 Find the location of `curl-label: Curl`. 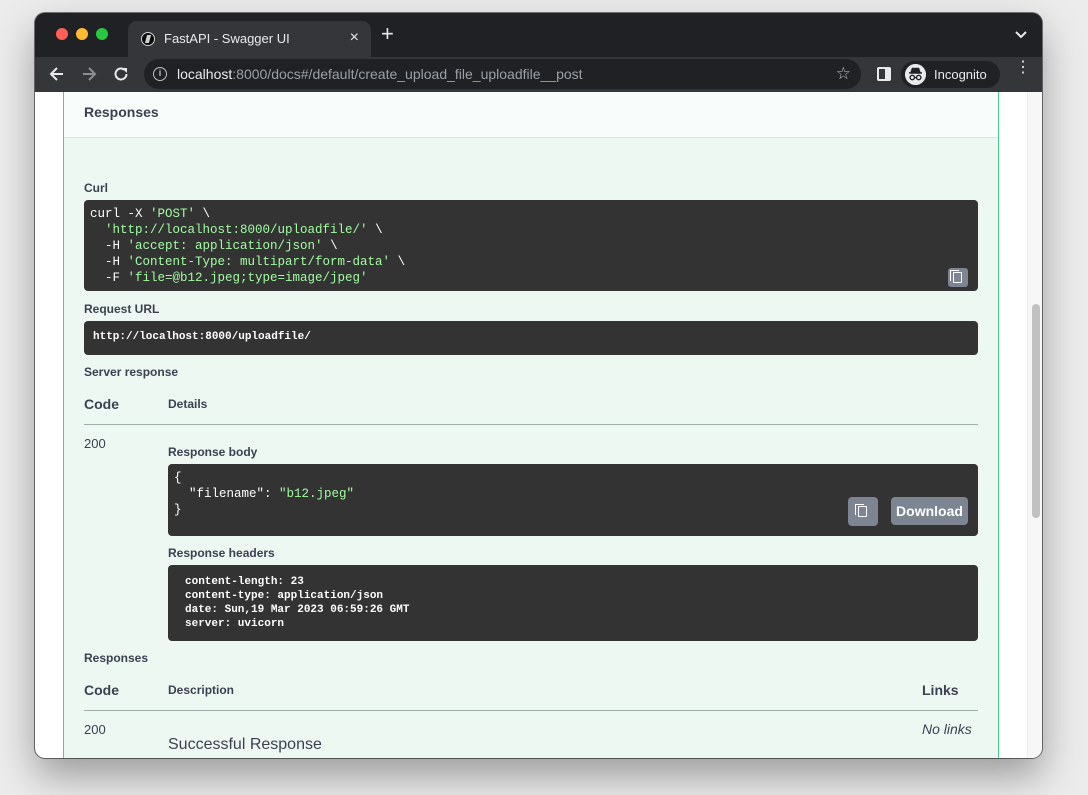

curl-label: Curl is located at coordinates (96, 188).